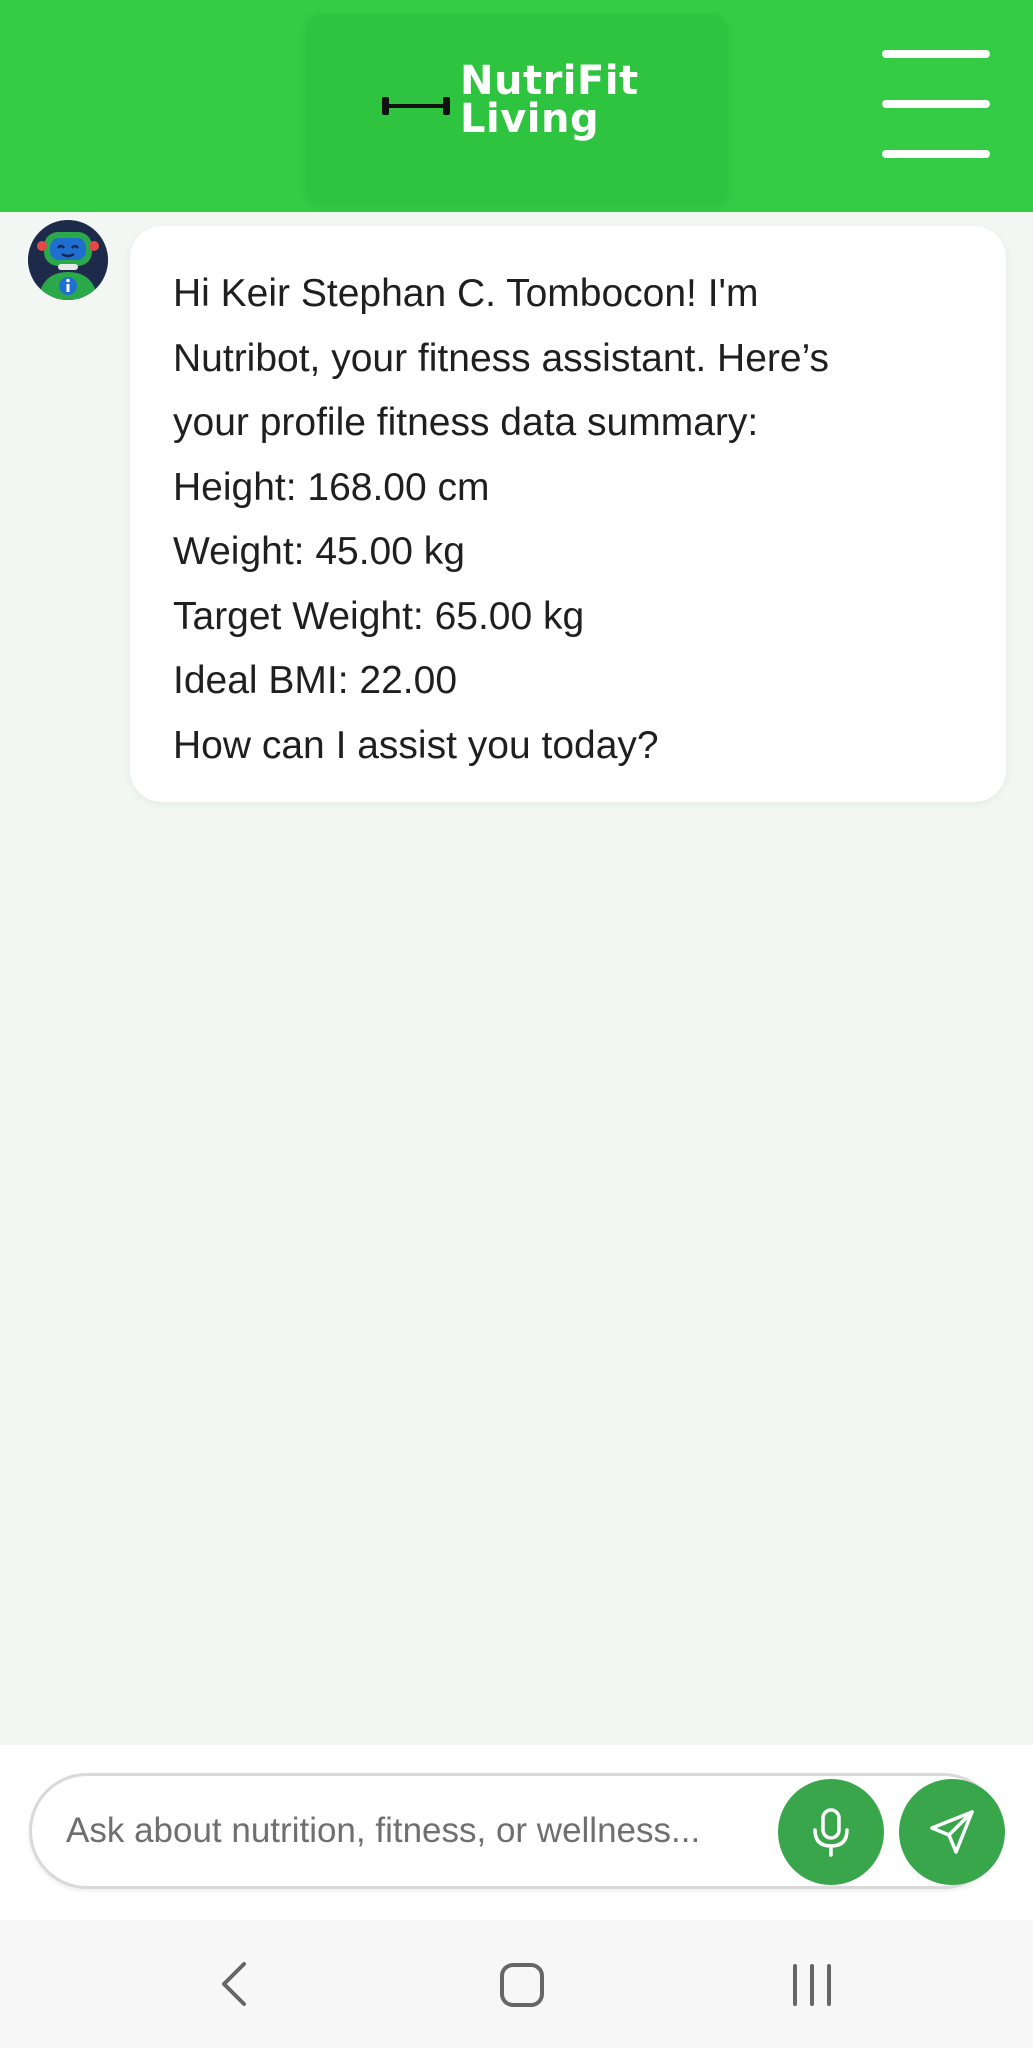  I want to click on system-navigation-bar, so click(516, 1984).